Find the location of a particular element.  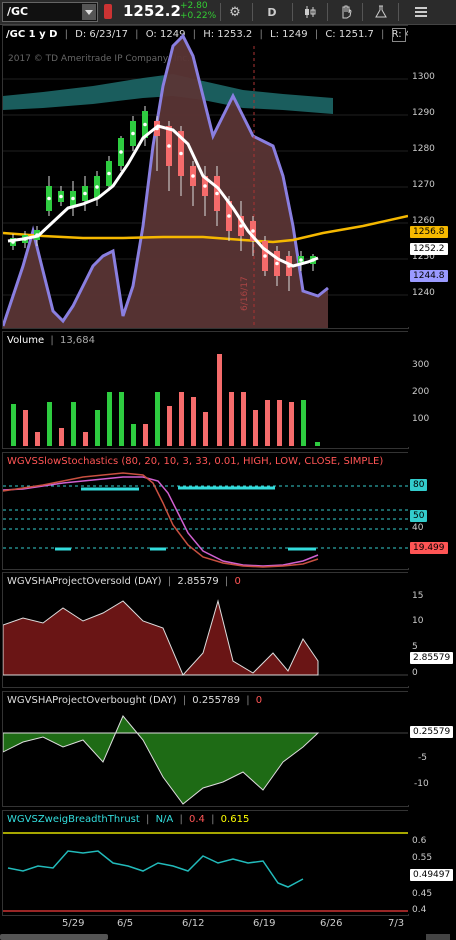

zweig-tick: 0.45 is located at coordinates (422, 894).